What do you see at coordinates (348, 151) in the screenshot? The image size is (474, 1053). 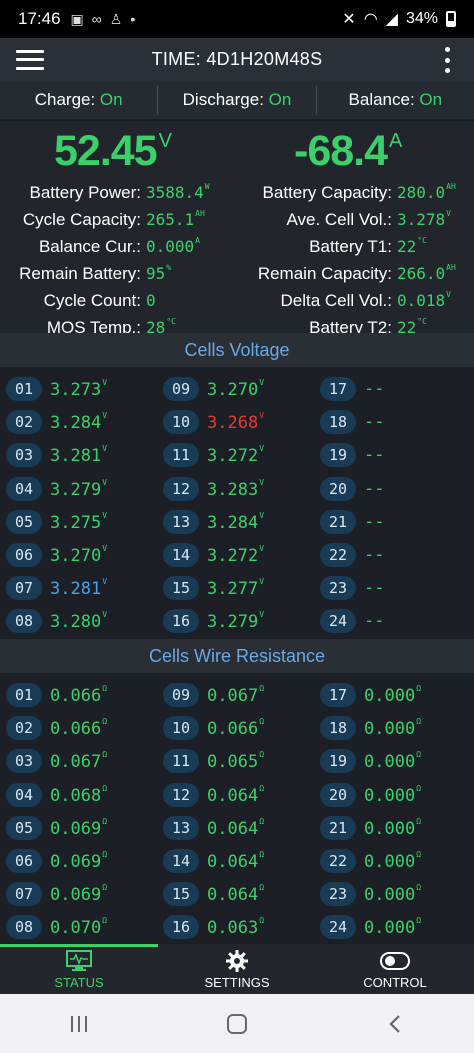 I see `total-current: -68.4 A` at bounding box center [348, 151].